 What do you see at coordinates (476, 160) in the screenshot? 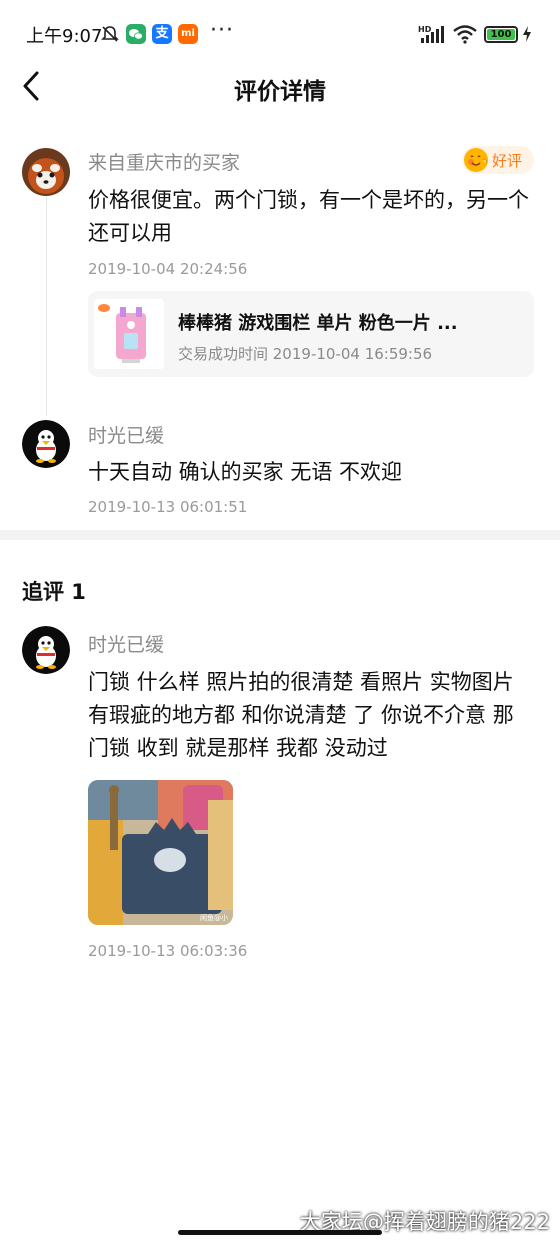
I see `smile-face-icon` at bounding box center [476, 160].